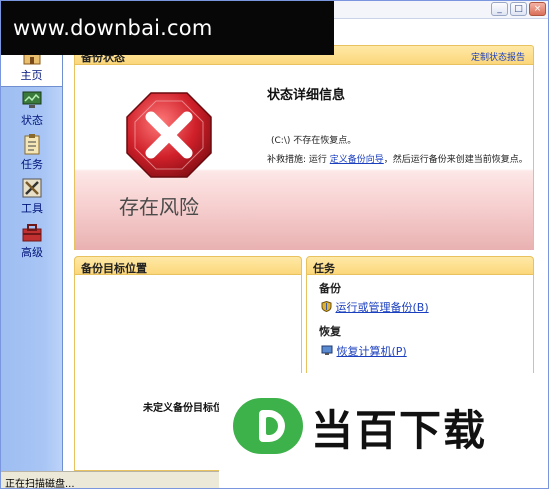 The width and height of the screenshot is (549, 489). Describe the element at coordinates (314, 141) in the screenshot. I see `status-detail-message: (C:\) 不存在恢复点。` at that location.